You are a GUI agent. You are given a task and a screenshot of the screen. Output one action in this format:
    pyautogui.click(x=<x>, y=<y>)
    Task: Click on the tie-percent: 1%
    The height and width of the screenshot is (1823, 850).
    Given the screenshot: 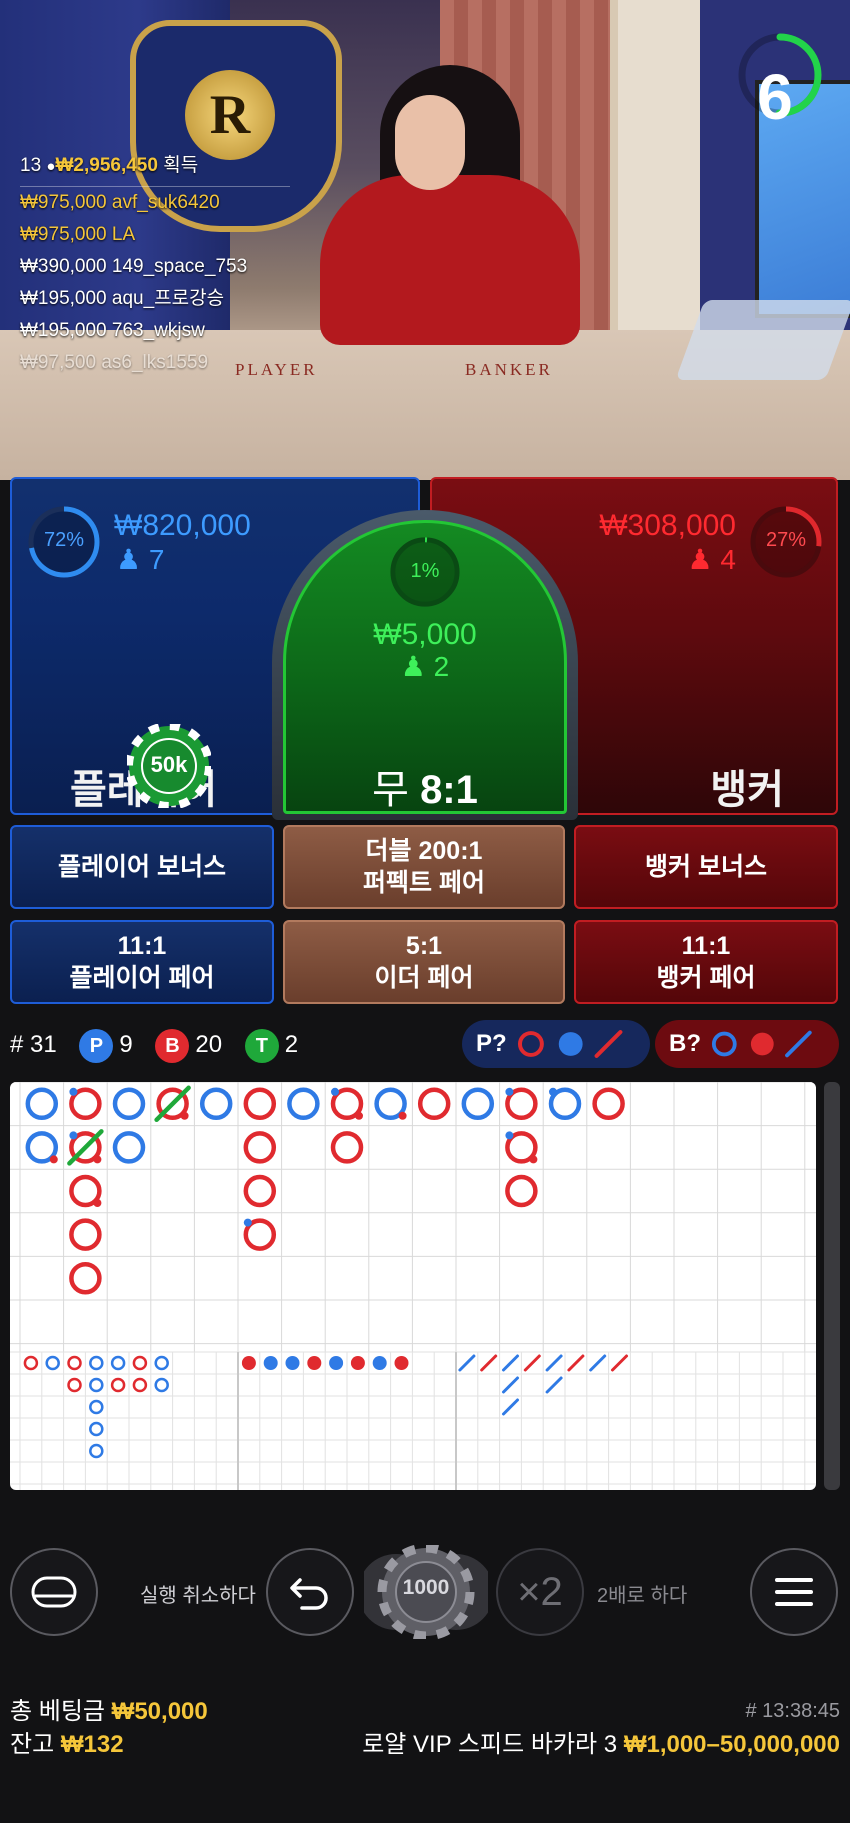 What is the action you would take?
    pyautogui.click(x=425, y=571)
    